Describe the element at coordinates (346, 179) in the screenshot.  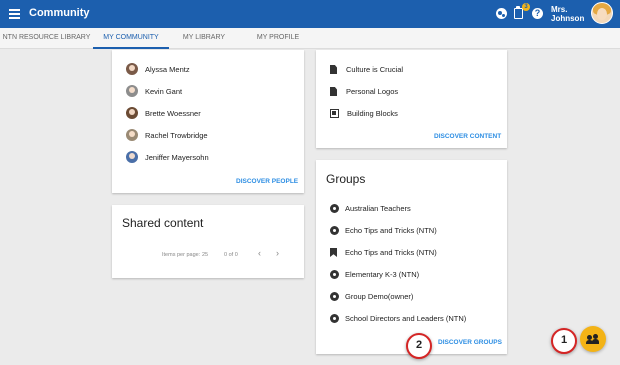
I see `groups-title: Groups` at that location.